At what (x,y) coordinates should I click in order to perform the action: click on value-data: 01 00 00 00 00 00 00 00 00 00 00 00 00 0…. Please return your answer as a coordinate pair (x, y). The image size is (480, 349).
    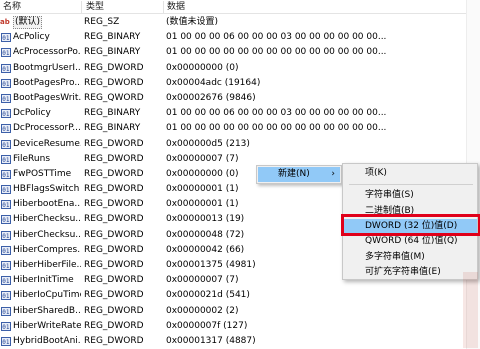
    Looking at the image, I should click on (276, 52).